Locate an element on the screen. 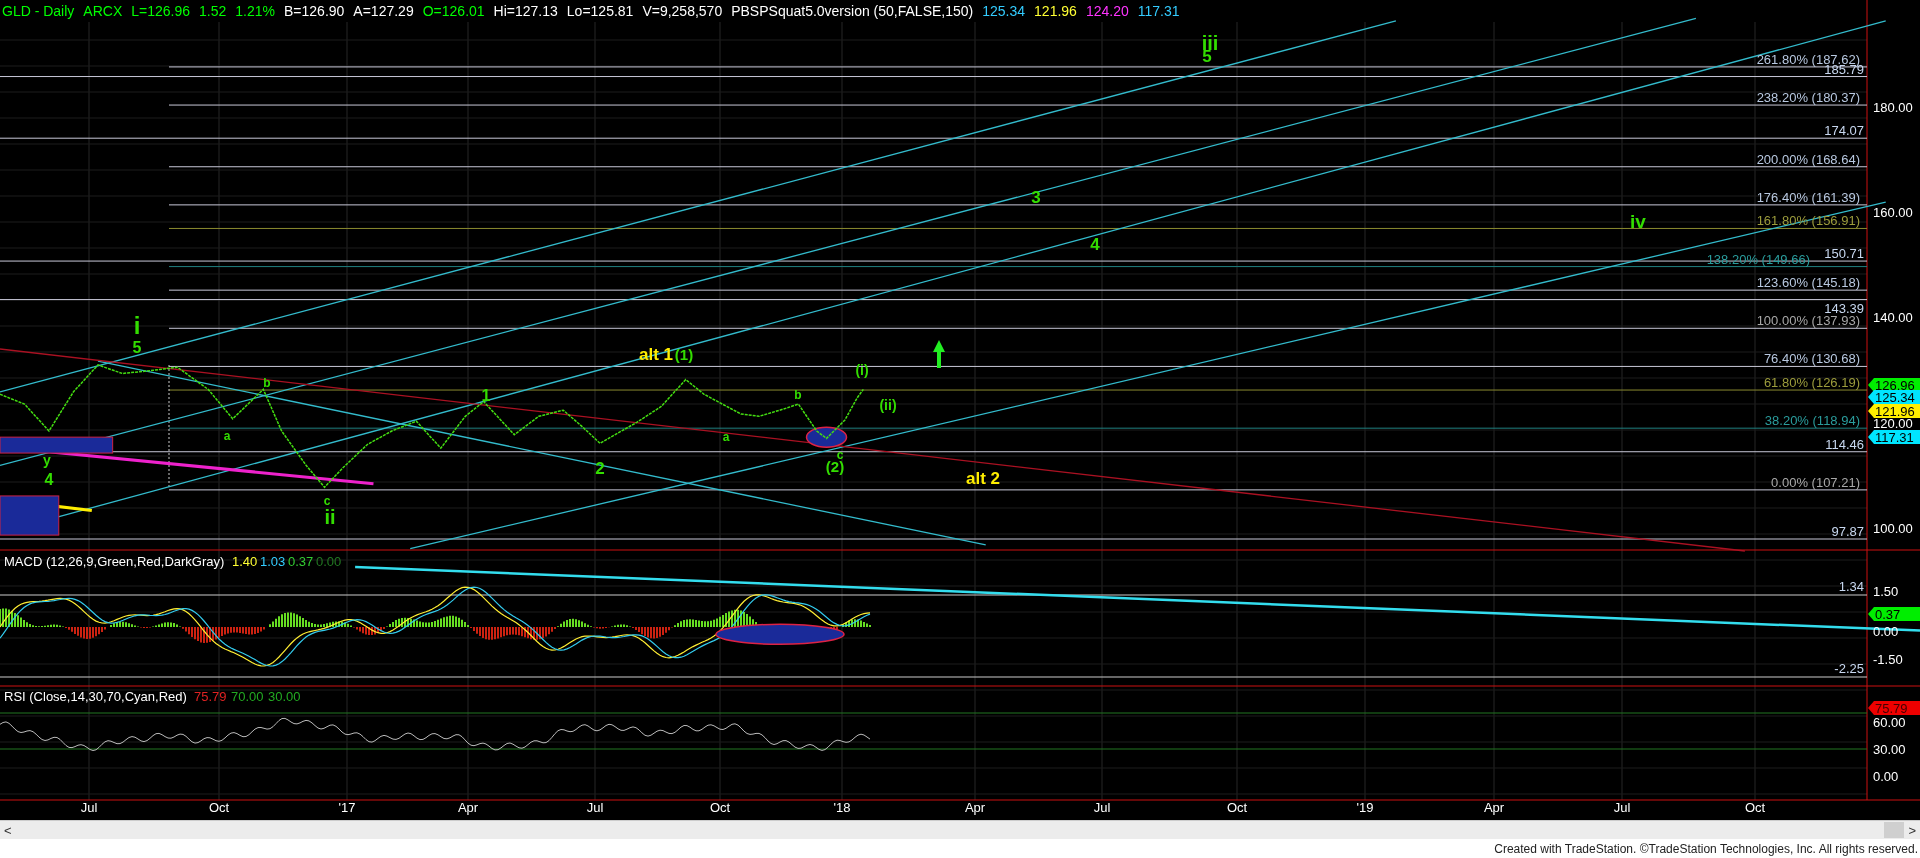 This screenshot has width=1920, height=858. fib-label: 61.80% (126.19) is located at coordinates (1811, 383).